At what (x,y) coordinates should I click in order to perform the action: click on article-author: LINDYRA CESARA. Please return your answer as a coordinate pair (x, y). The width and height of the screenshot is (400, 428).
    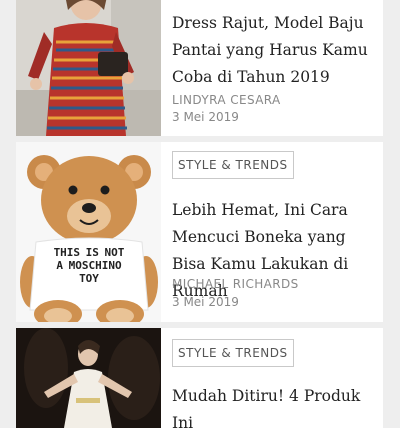
    Looking at the image, I should click on (226, 100).